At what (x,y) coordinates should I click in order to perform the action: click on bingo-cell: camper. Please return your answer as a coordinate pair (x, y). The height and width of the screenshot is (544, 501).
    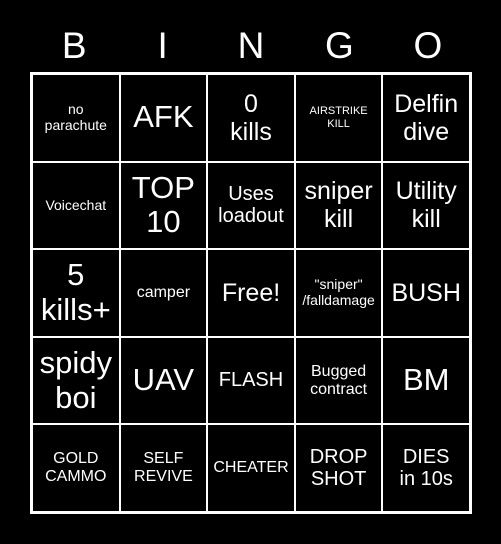
    Looking at the image, I should click on (163, 293).